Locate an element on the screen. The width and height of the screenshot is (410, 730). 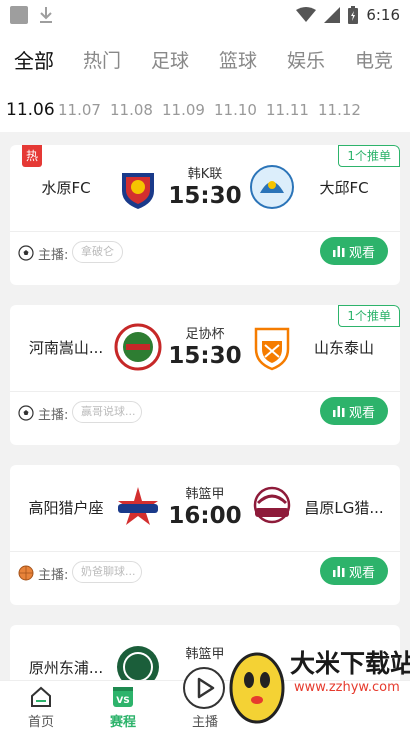
category-tabs: 全部 热门 足球 篮球 娱乐 电竞 is located at coordinates (205, 59).